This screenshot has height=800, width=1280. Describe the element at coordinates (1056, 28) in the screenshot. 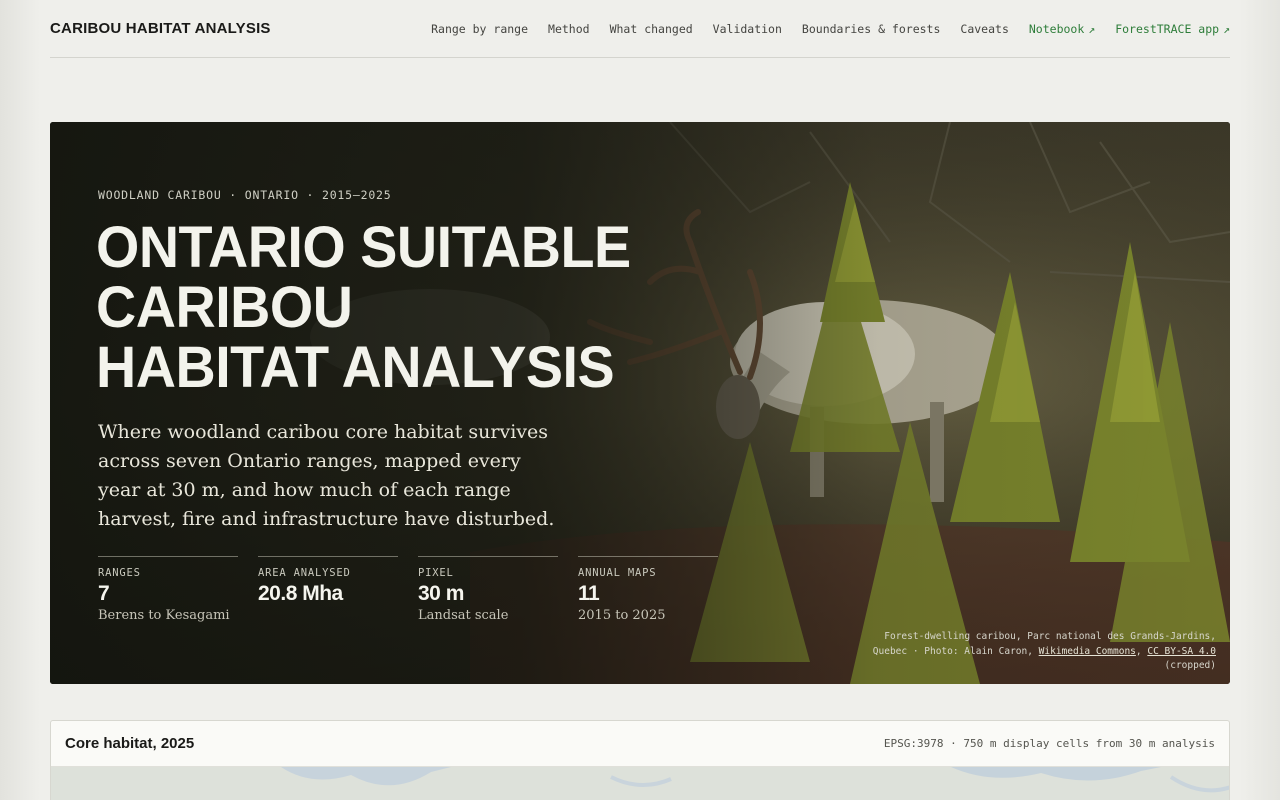

I see `nav-notebook-label: Notebook` at that location.